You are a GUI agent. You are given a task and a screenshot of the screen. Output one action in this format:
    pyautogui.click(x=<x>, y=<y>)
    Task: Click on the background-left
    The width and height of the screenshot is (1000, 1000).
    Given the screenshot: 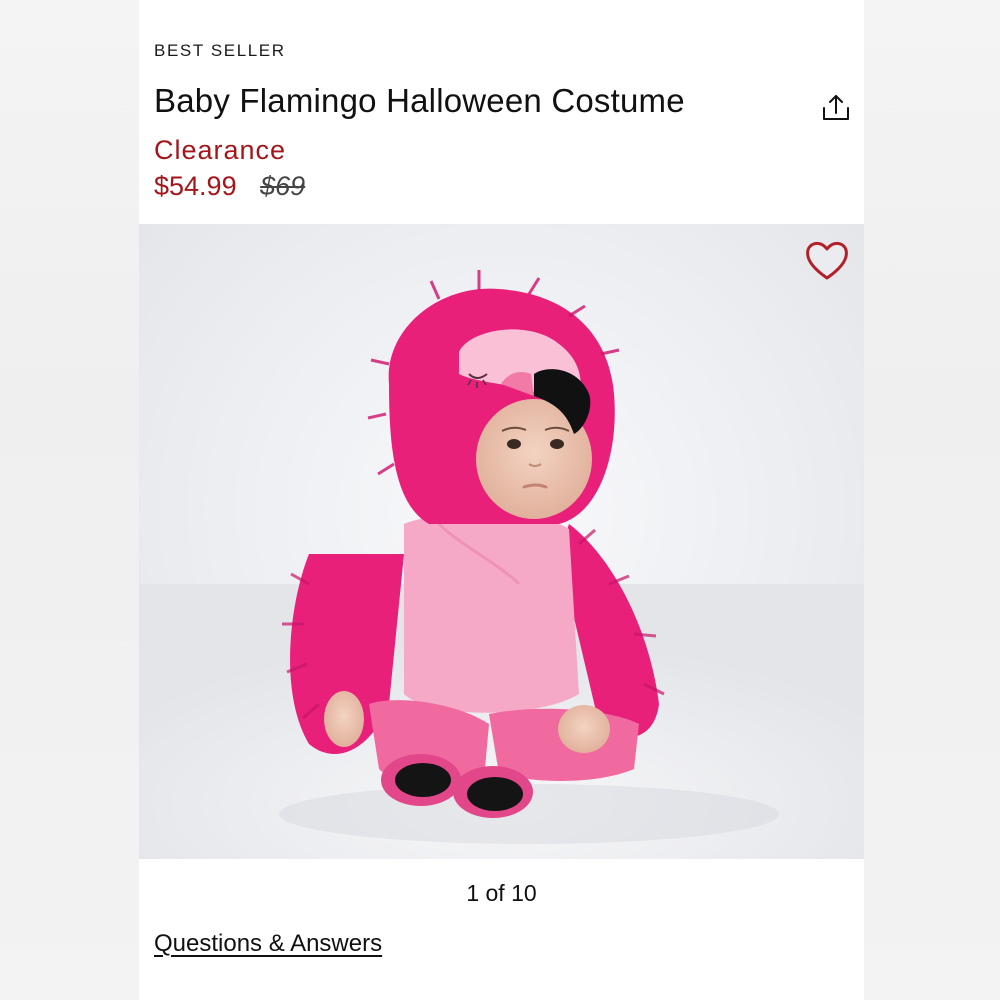 What is the action you would take?
    pyautogui.click(x=69, y=500)
    